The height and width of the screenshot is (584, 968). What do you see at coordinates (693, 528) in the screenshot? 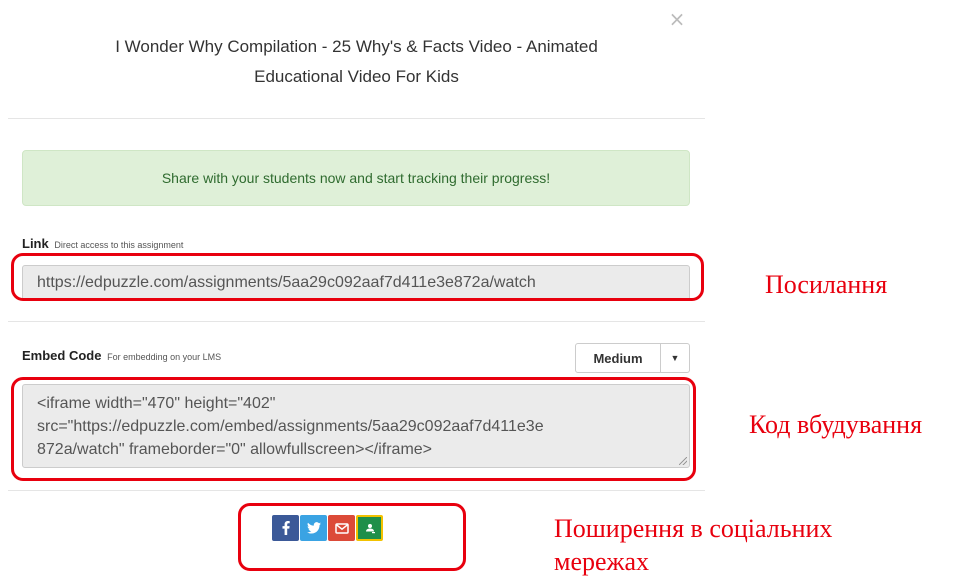
I see `share-annotation-label-line1: Поширення в соціальних` at bounding box center [693, 528].